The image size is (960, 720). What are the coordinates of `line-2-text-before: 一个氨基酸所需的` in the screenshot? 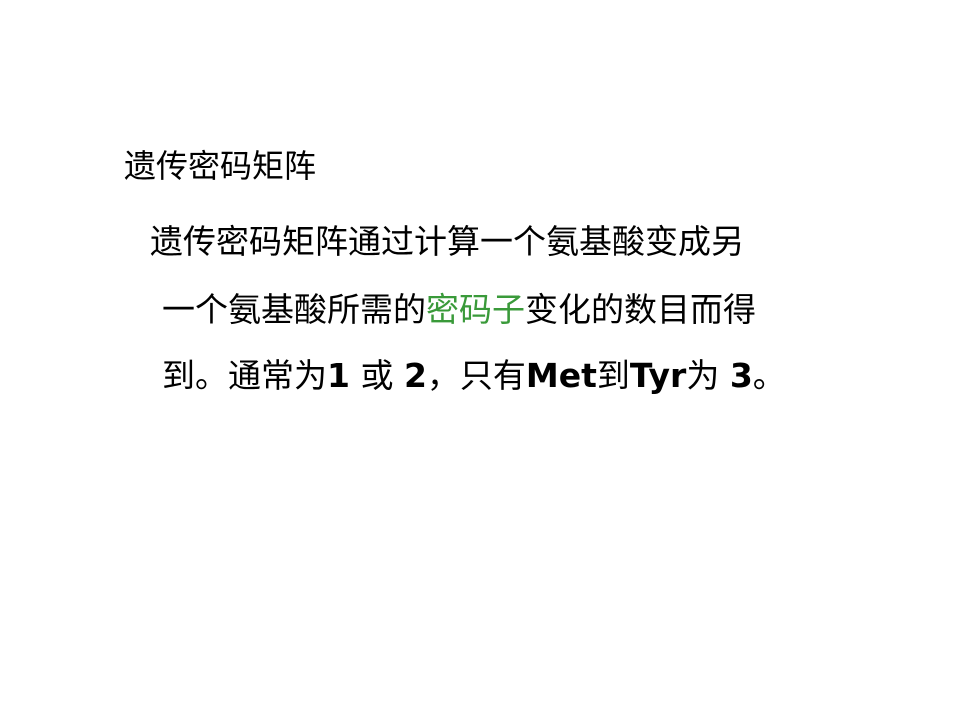 It's located at (294, 309).